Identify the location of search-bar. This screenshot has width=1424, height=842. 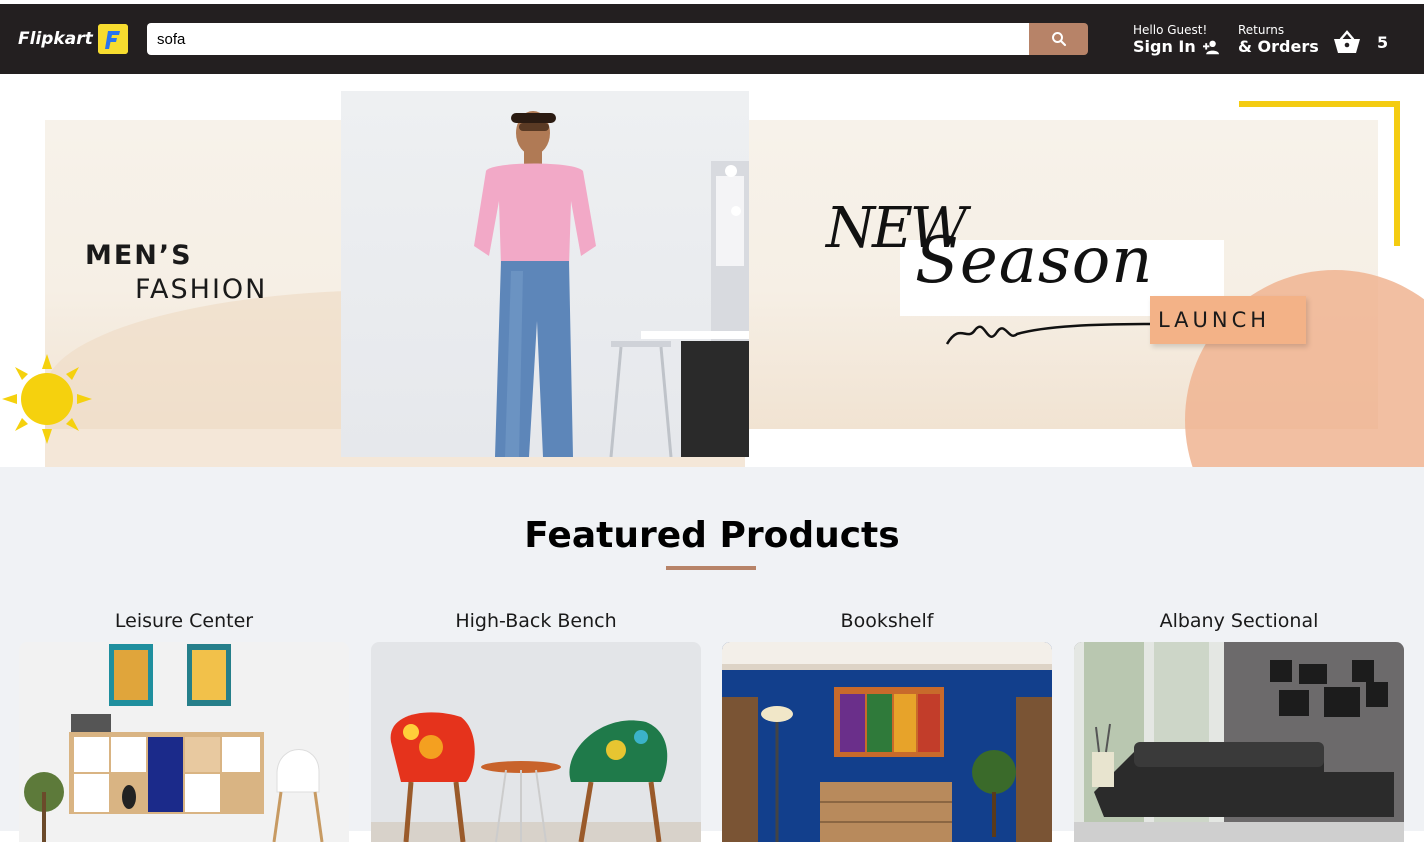
(617, 39).